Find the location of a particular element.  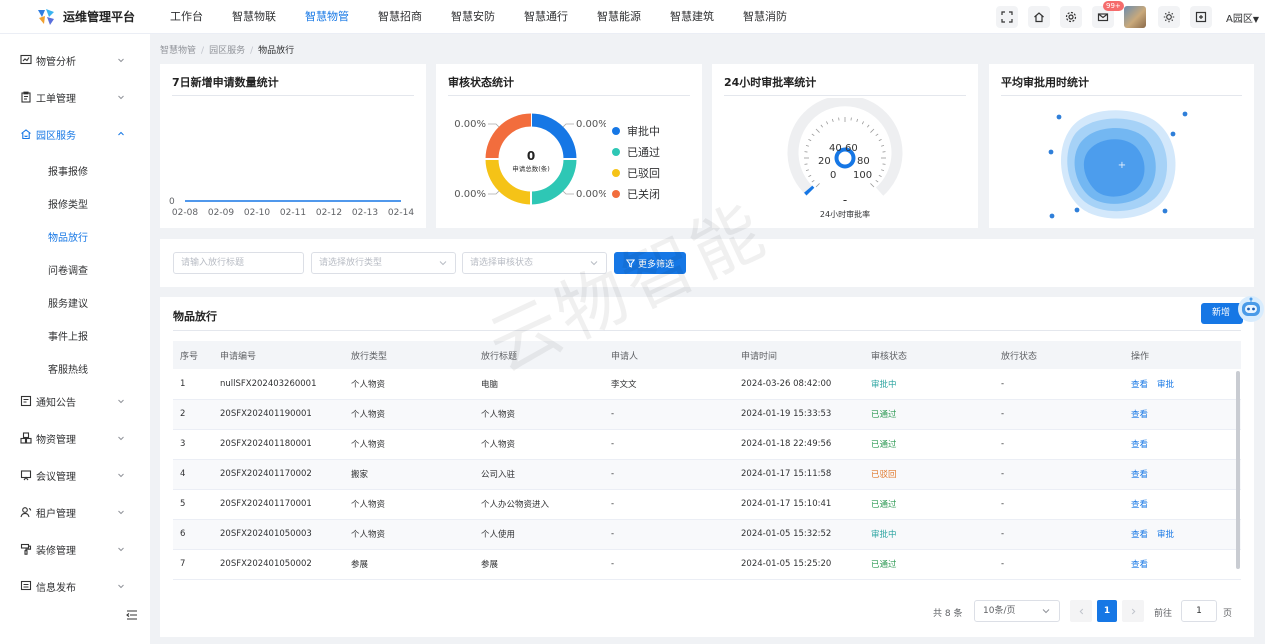

release-type-select: 请选择放行类型 is located at coordinates (383, 263).